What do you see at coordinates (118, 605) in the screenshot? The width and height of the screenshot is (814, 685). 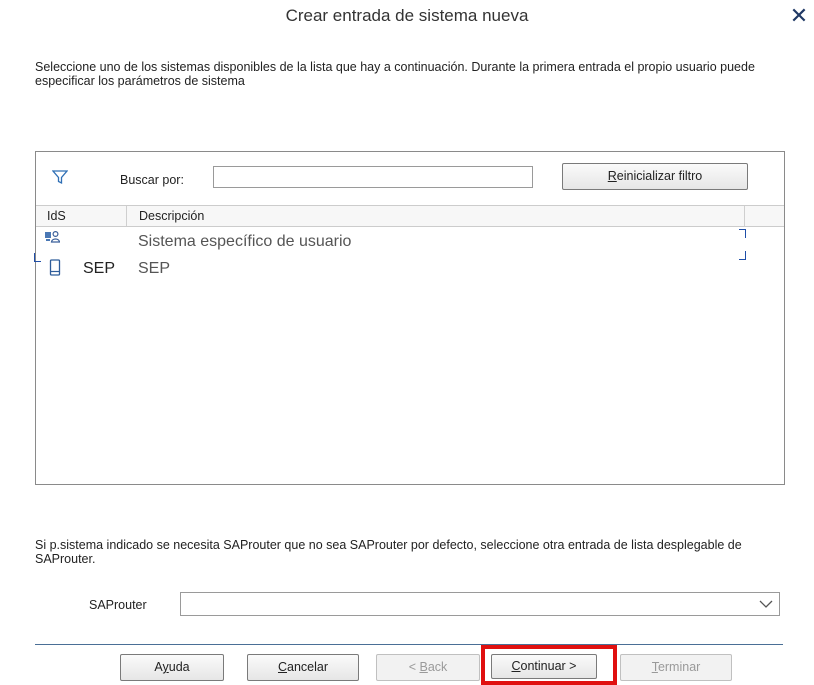 I see `saprouter-label: SAProuter` at bounding box center [118, 605].